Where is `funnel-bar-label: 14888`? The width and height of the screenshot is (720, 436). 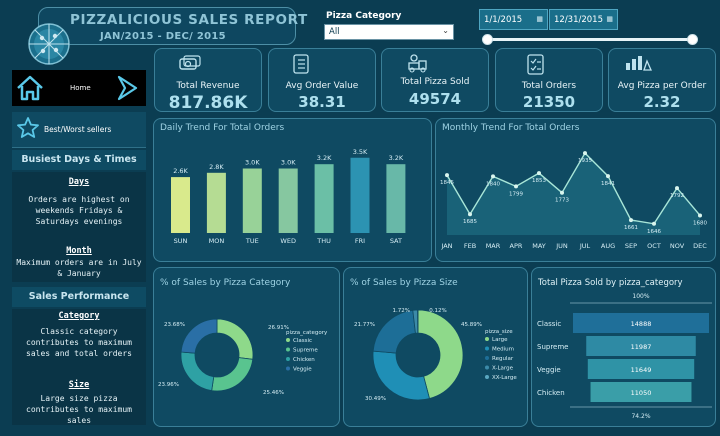 funnel-bar-label: 14888 is located at coordinates (641, 324).